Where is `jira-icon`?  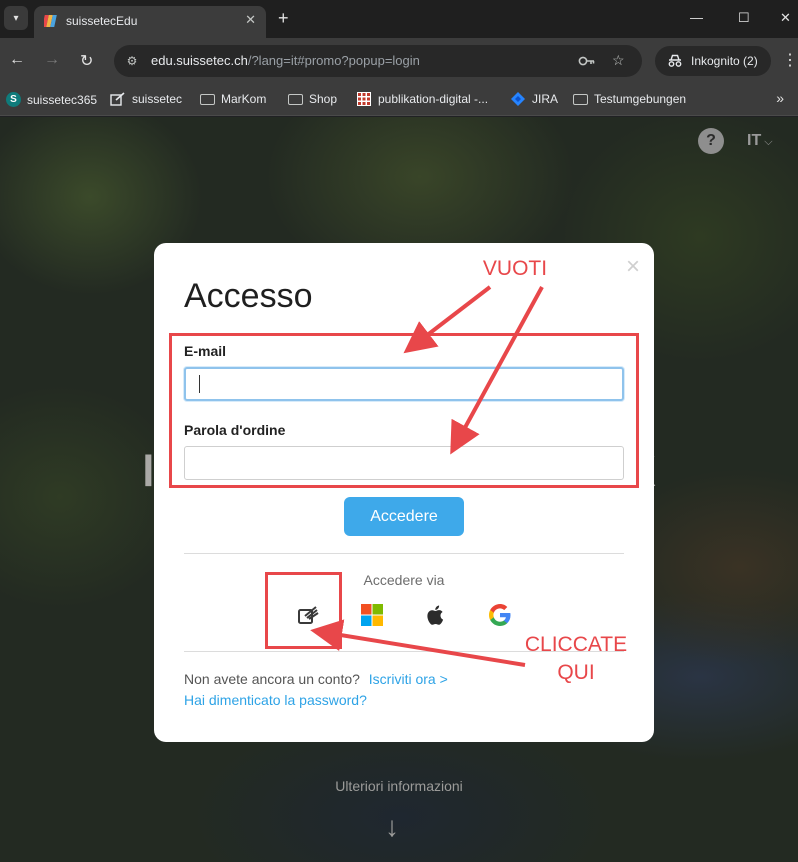 jira-icon is located at coordinates (518, 99).